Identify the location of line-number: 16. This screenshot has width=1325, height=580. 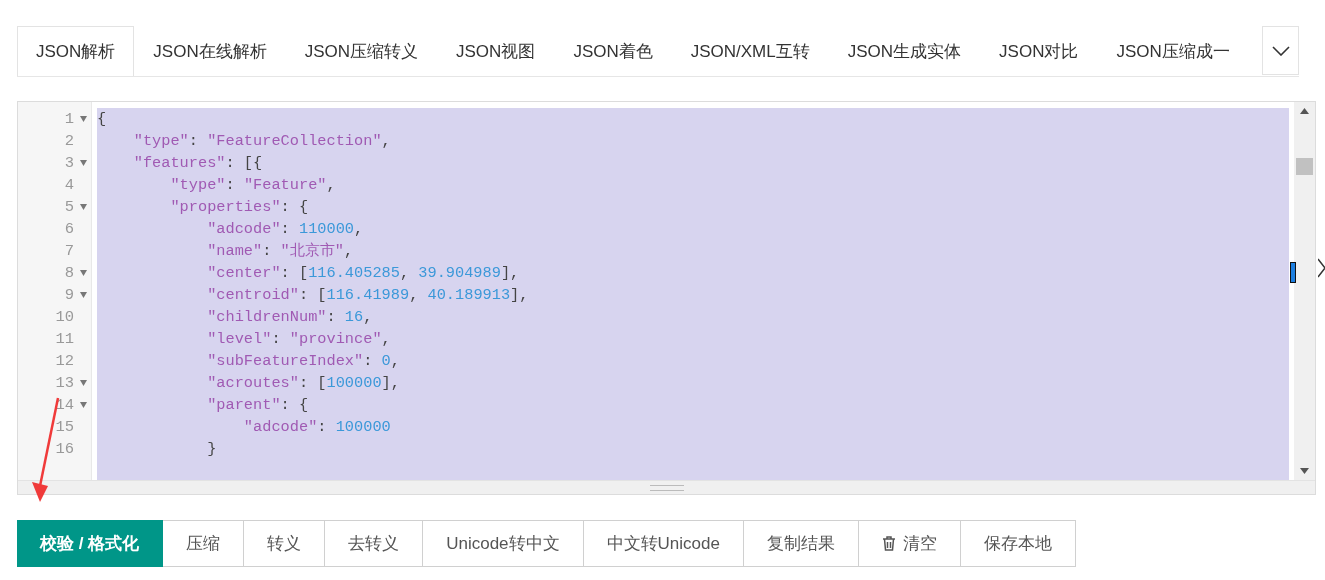
(64, 449).